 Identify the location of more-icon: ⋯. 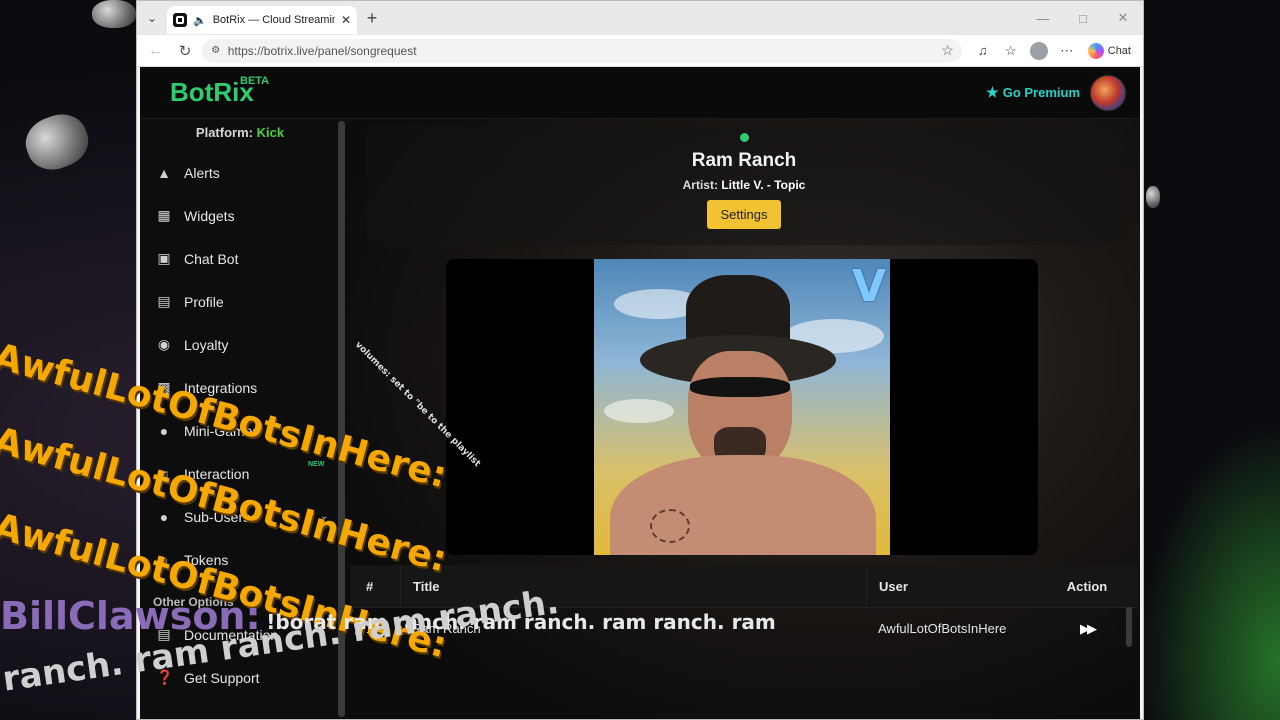
(1067, 51).